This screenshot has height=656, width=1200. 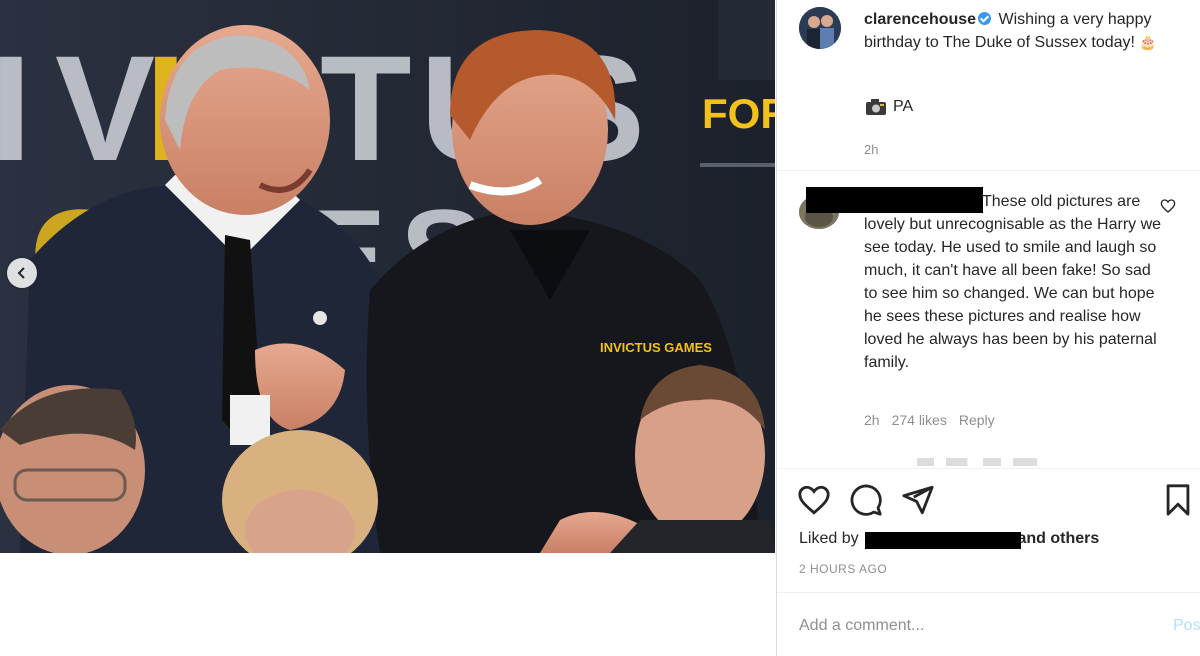 What do you see at coordinates (943, 540) in the screenshot?
I see `redacted-liker-name` at bounding box center [943, 540].